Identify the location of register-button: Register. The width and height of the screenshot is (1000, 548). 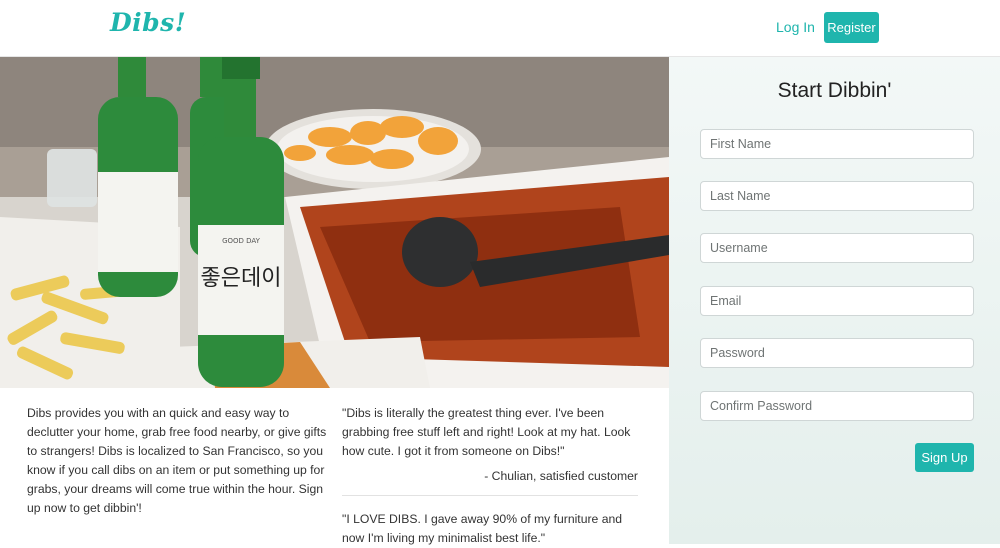
(851, 27).